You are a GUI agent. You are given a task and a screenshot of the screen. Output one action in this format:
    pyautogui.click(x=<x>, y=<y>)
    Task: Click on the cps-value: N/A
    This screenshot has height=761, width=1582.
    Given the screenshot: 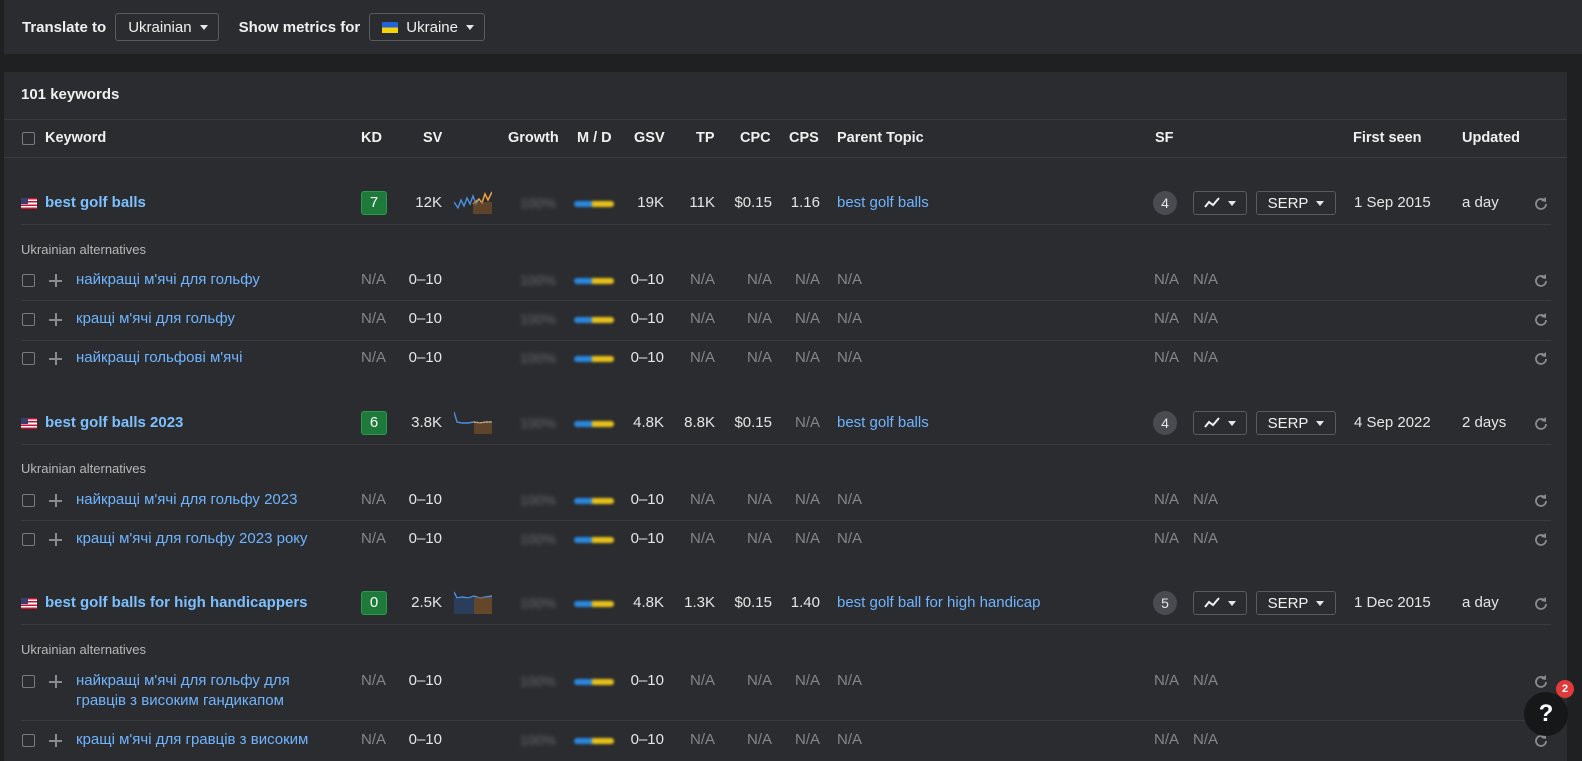 What is the action you would take?
    pyautogui.click(x=807, y=680)
    